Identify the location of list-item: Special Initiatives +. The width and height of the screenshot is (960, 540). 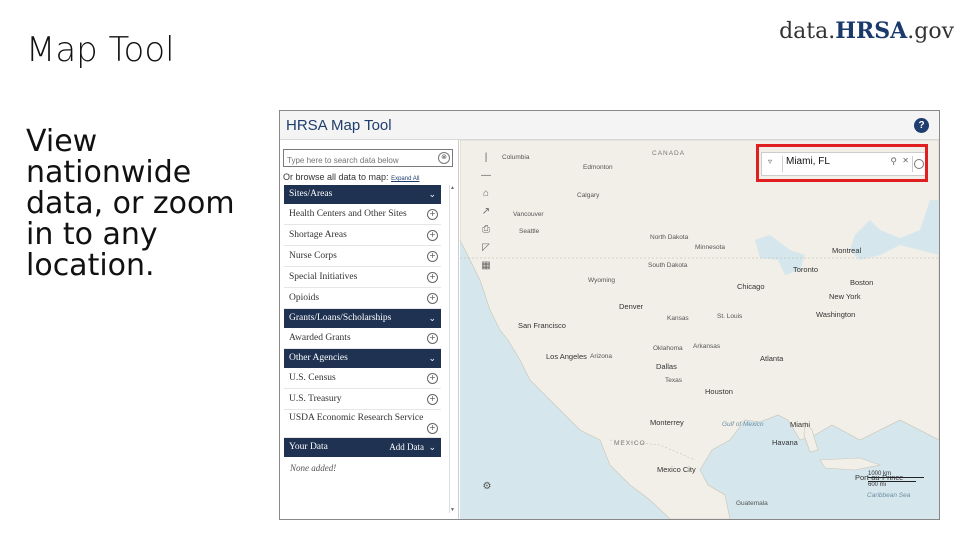
(362, 277).